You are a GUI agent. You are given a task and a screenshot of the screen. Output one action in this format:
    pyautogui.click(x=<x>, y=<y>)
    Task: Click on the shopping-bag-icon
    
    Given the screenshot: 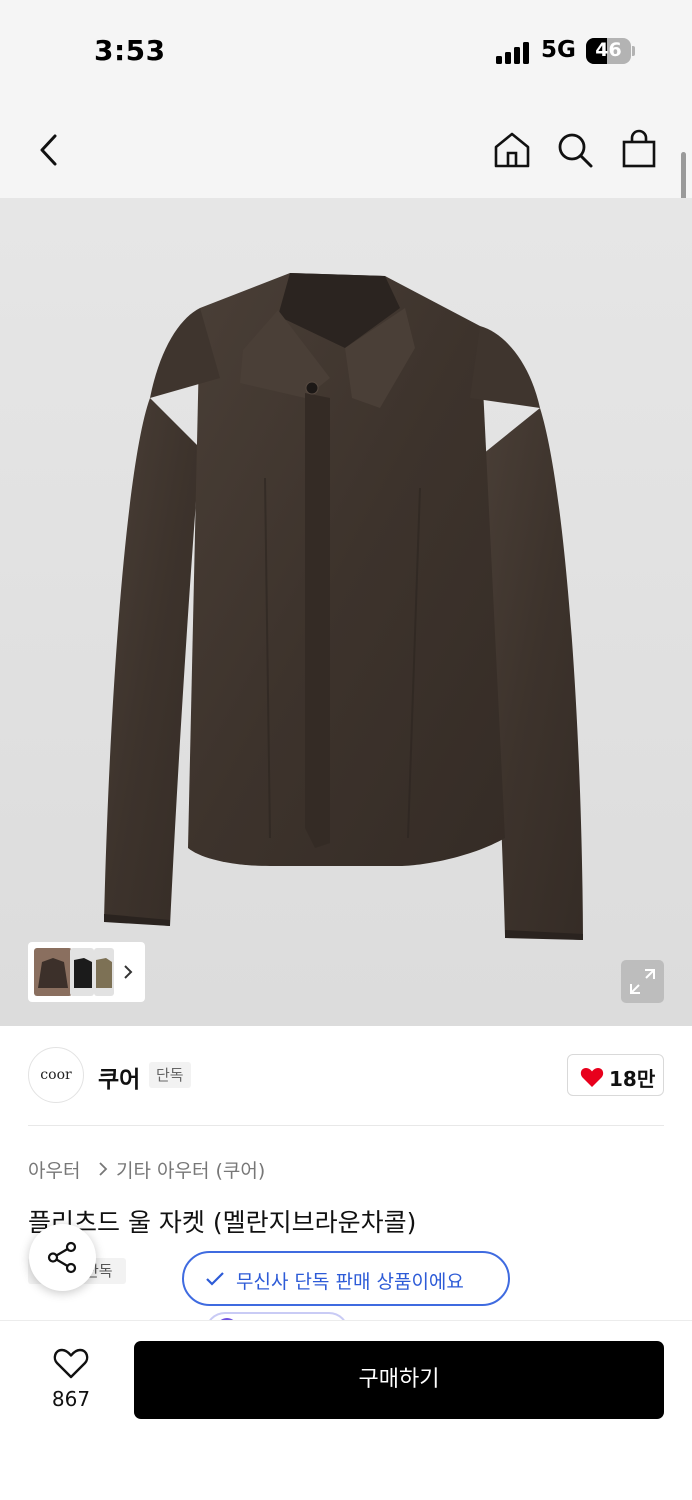 What is the action you would take?
    pyautogui.click(x=639, y=149)
    